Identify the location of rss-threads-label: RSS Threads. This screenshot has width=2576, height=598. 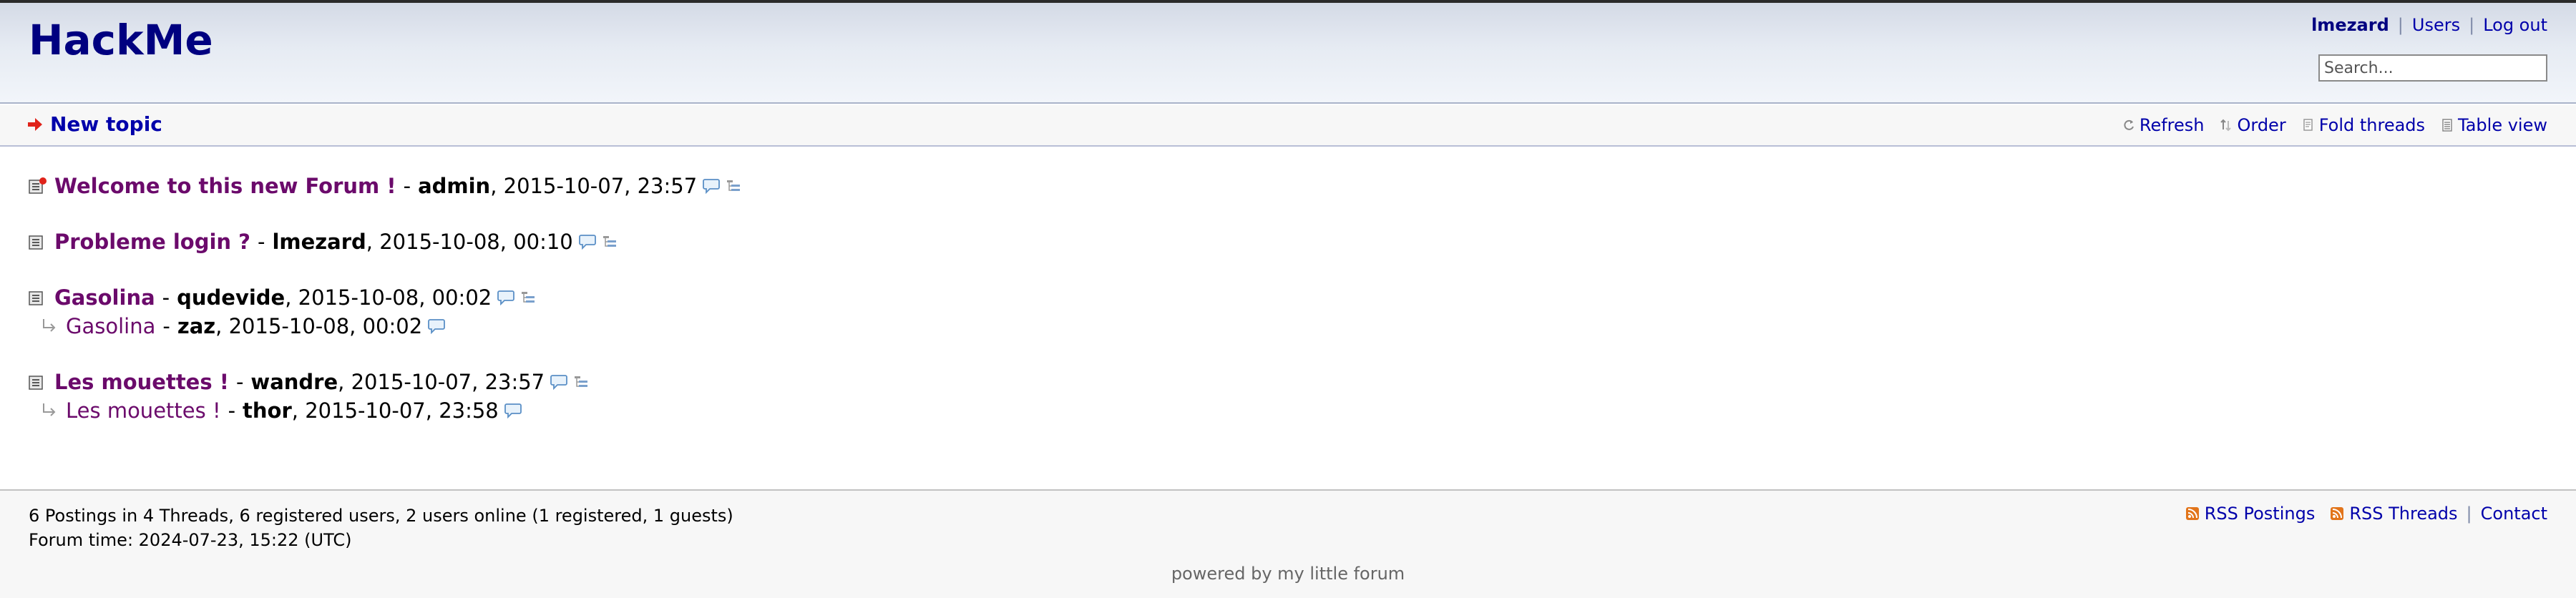
(2403, 514).